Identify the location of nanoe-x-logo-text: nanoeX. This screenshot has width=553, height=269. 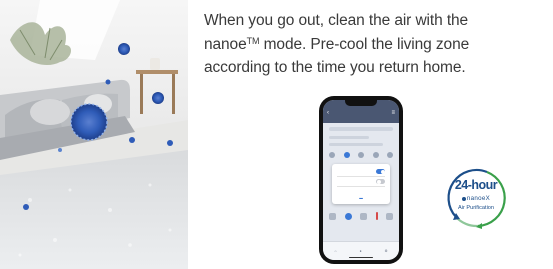
(478, 198).